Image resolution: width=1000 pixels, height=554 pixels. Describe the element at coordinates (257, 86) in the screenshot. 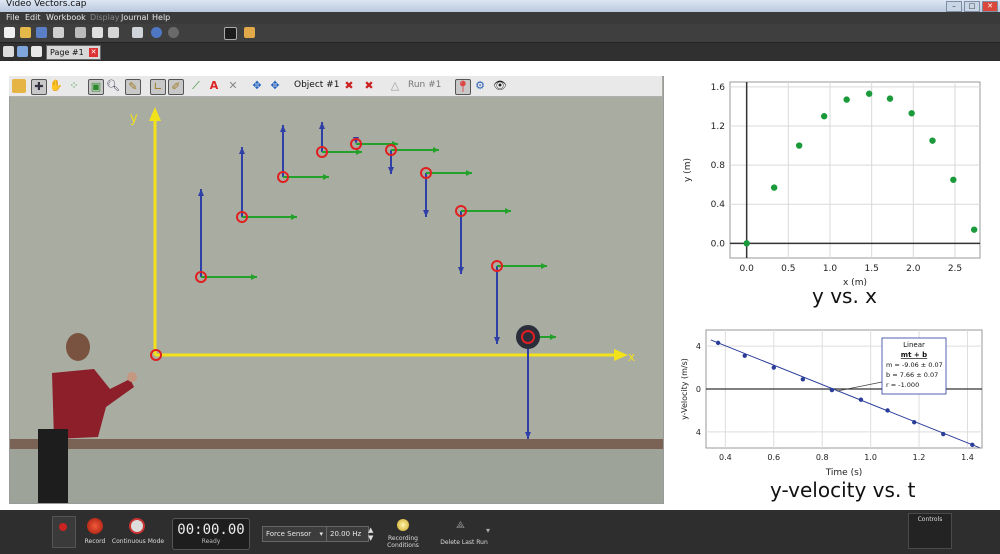

I see `add-object-icon: ✥` at that location.